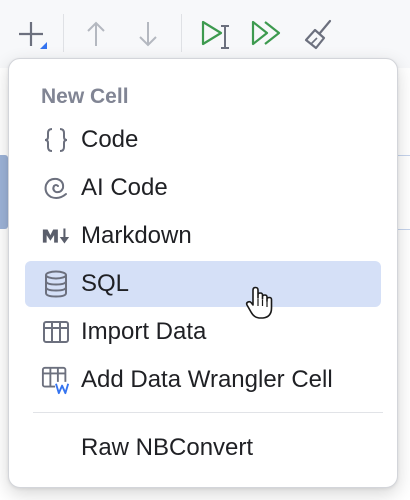  I want to click on ai-spiral-icon, so click(56, 188).